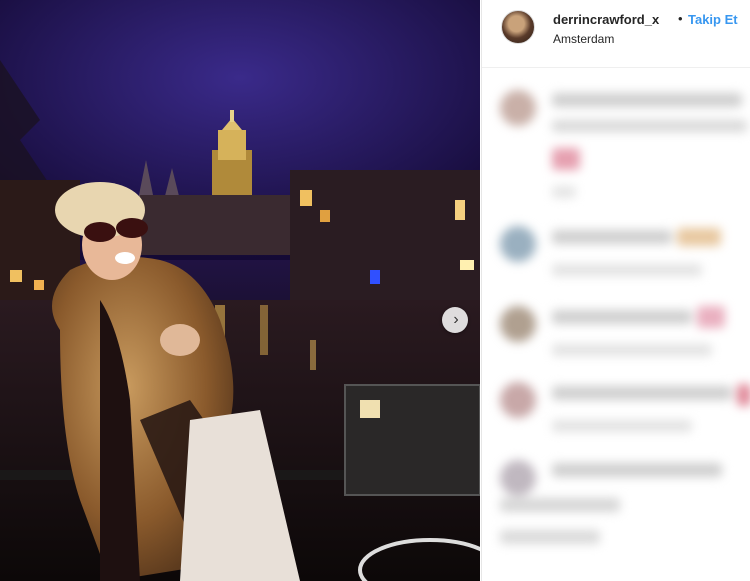 The height and width of the screenshot is (581, 750). What do you see at coordinates (583, 39) in the screenshot?
I see `location-link: Amsterdam` at bounding box center [583, 39].